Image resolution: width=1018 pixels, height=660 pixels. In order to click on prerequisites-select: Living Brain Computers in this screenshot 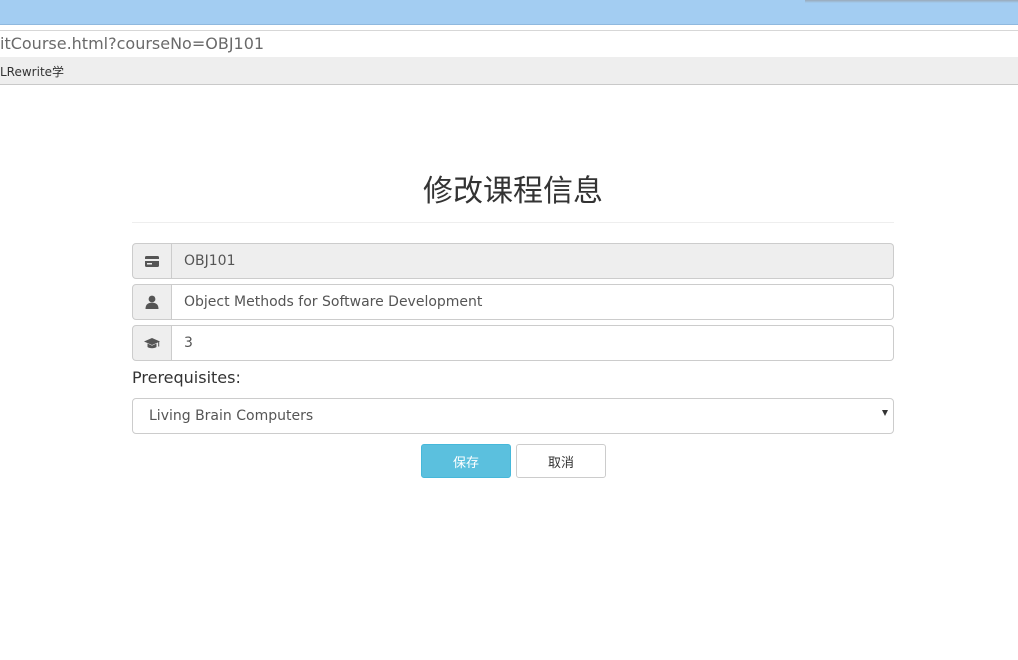, I will do `click(513, 416)`.